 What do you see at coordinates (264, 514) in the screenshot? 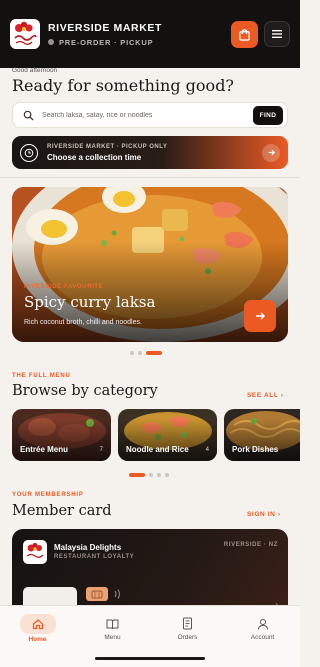
I see `sign-in-link: SIGN IN ›` at bounding box center [264, 514].